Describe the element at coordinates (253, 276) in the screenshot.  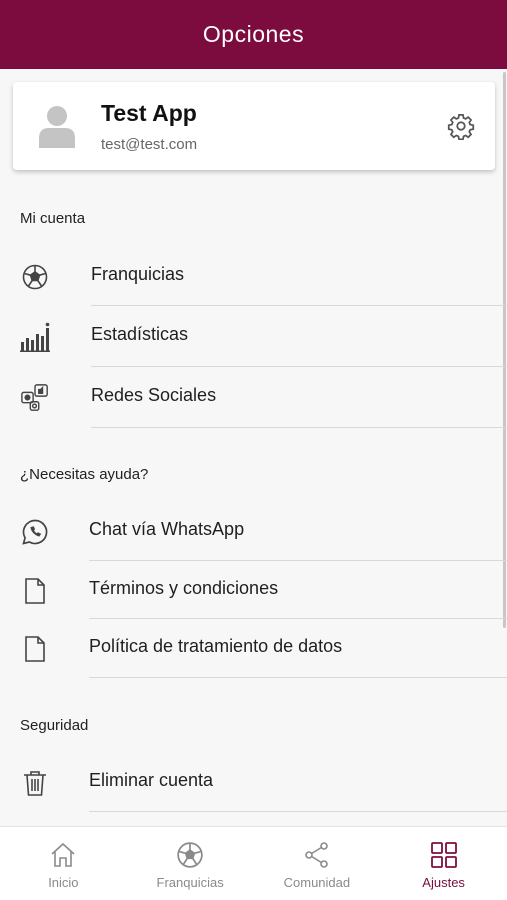
I see `menu-item-franquicias: Franquicias` at that location.